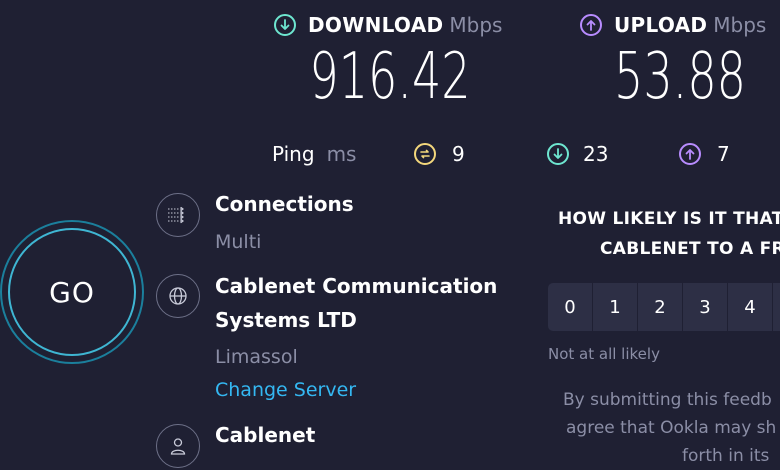  I want to click on scale-option-4: 4, so click(750, 307).